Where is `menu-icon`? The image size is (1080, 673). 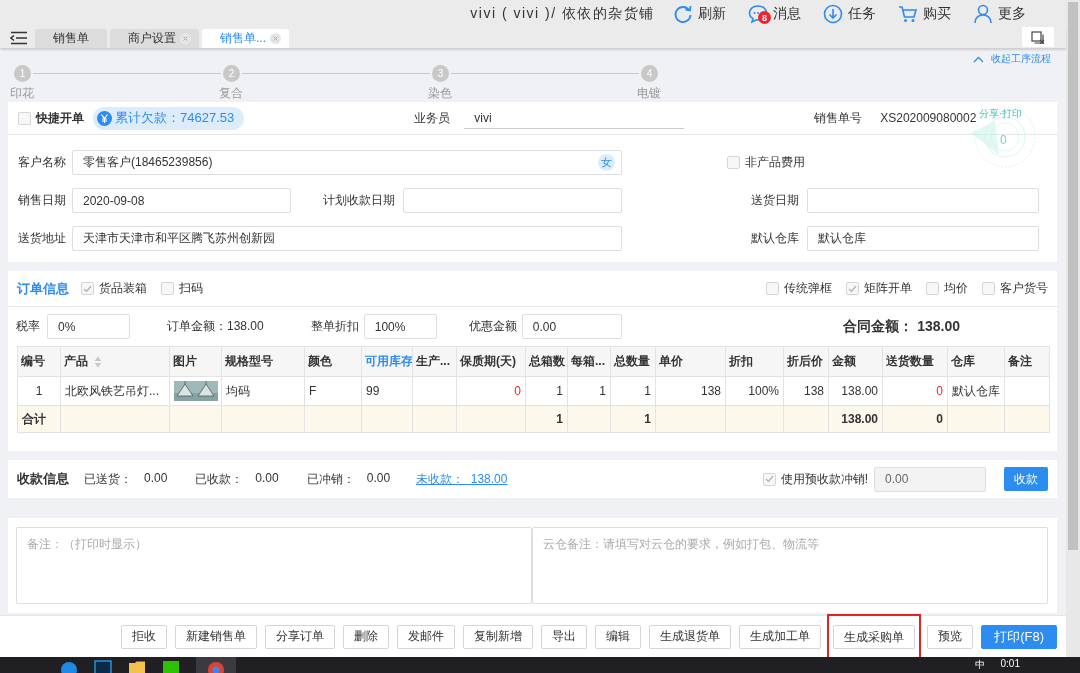 menu-icon is located at coordinates (19, 38).